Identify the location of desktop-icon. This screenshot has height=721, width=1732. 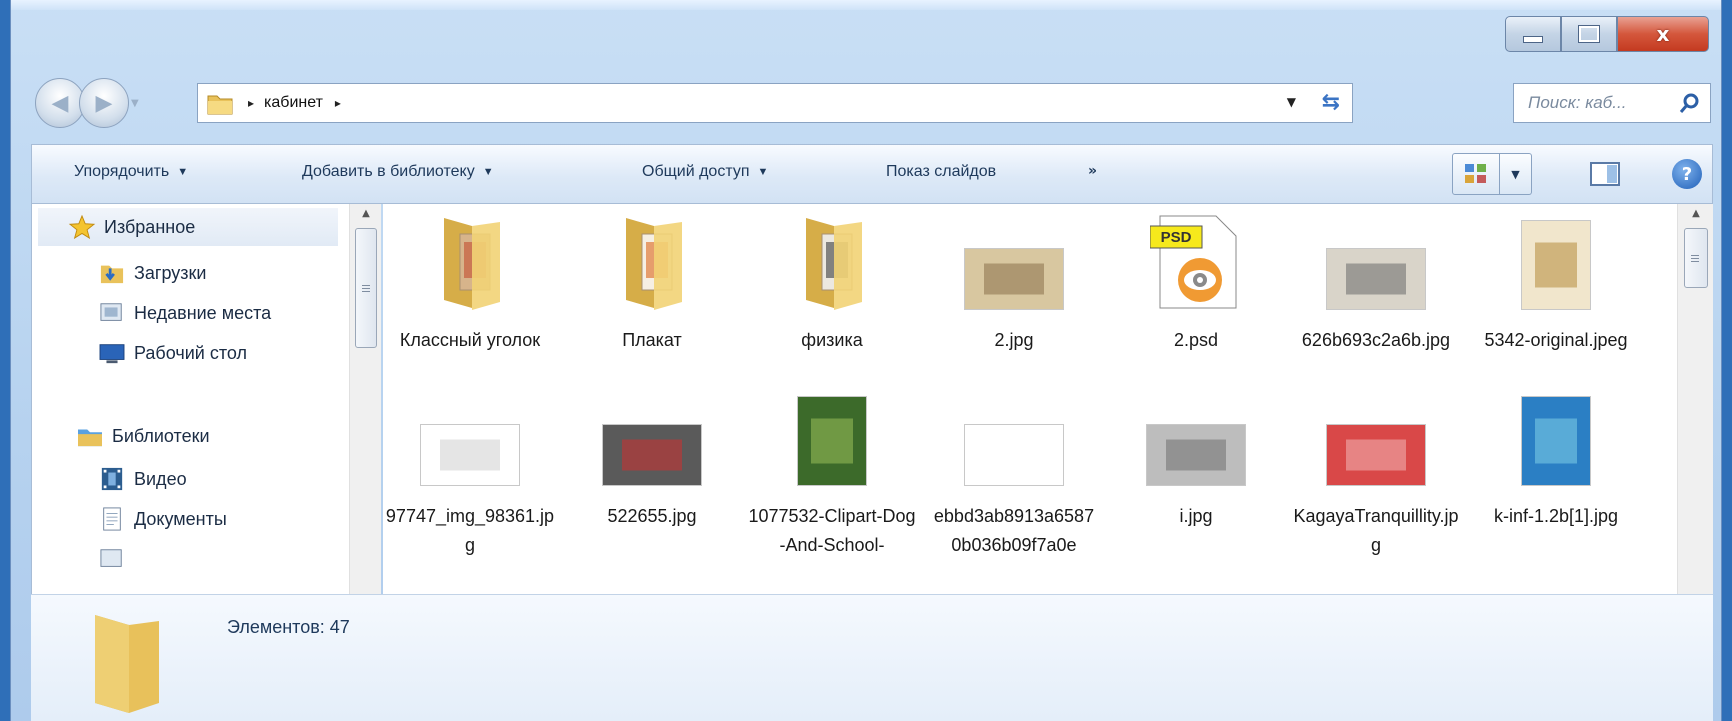
(112, 354).